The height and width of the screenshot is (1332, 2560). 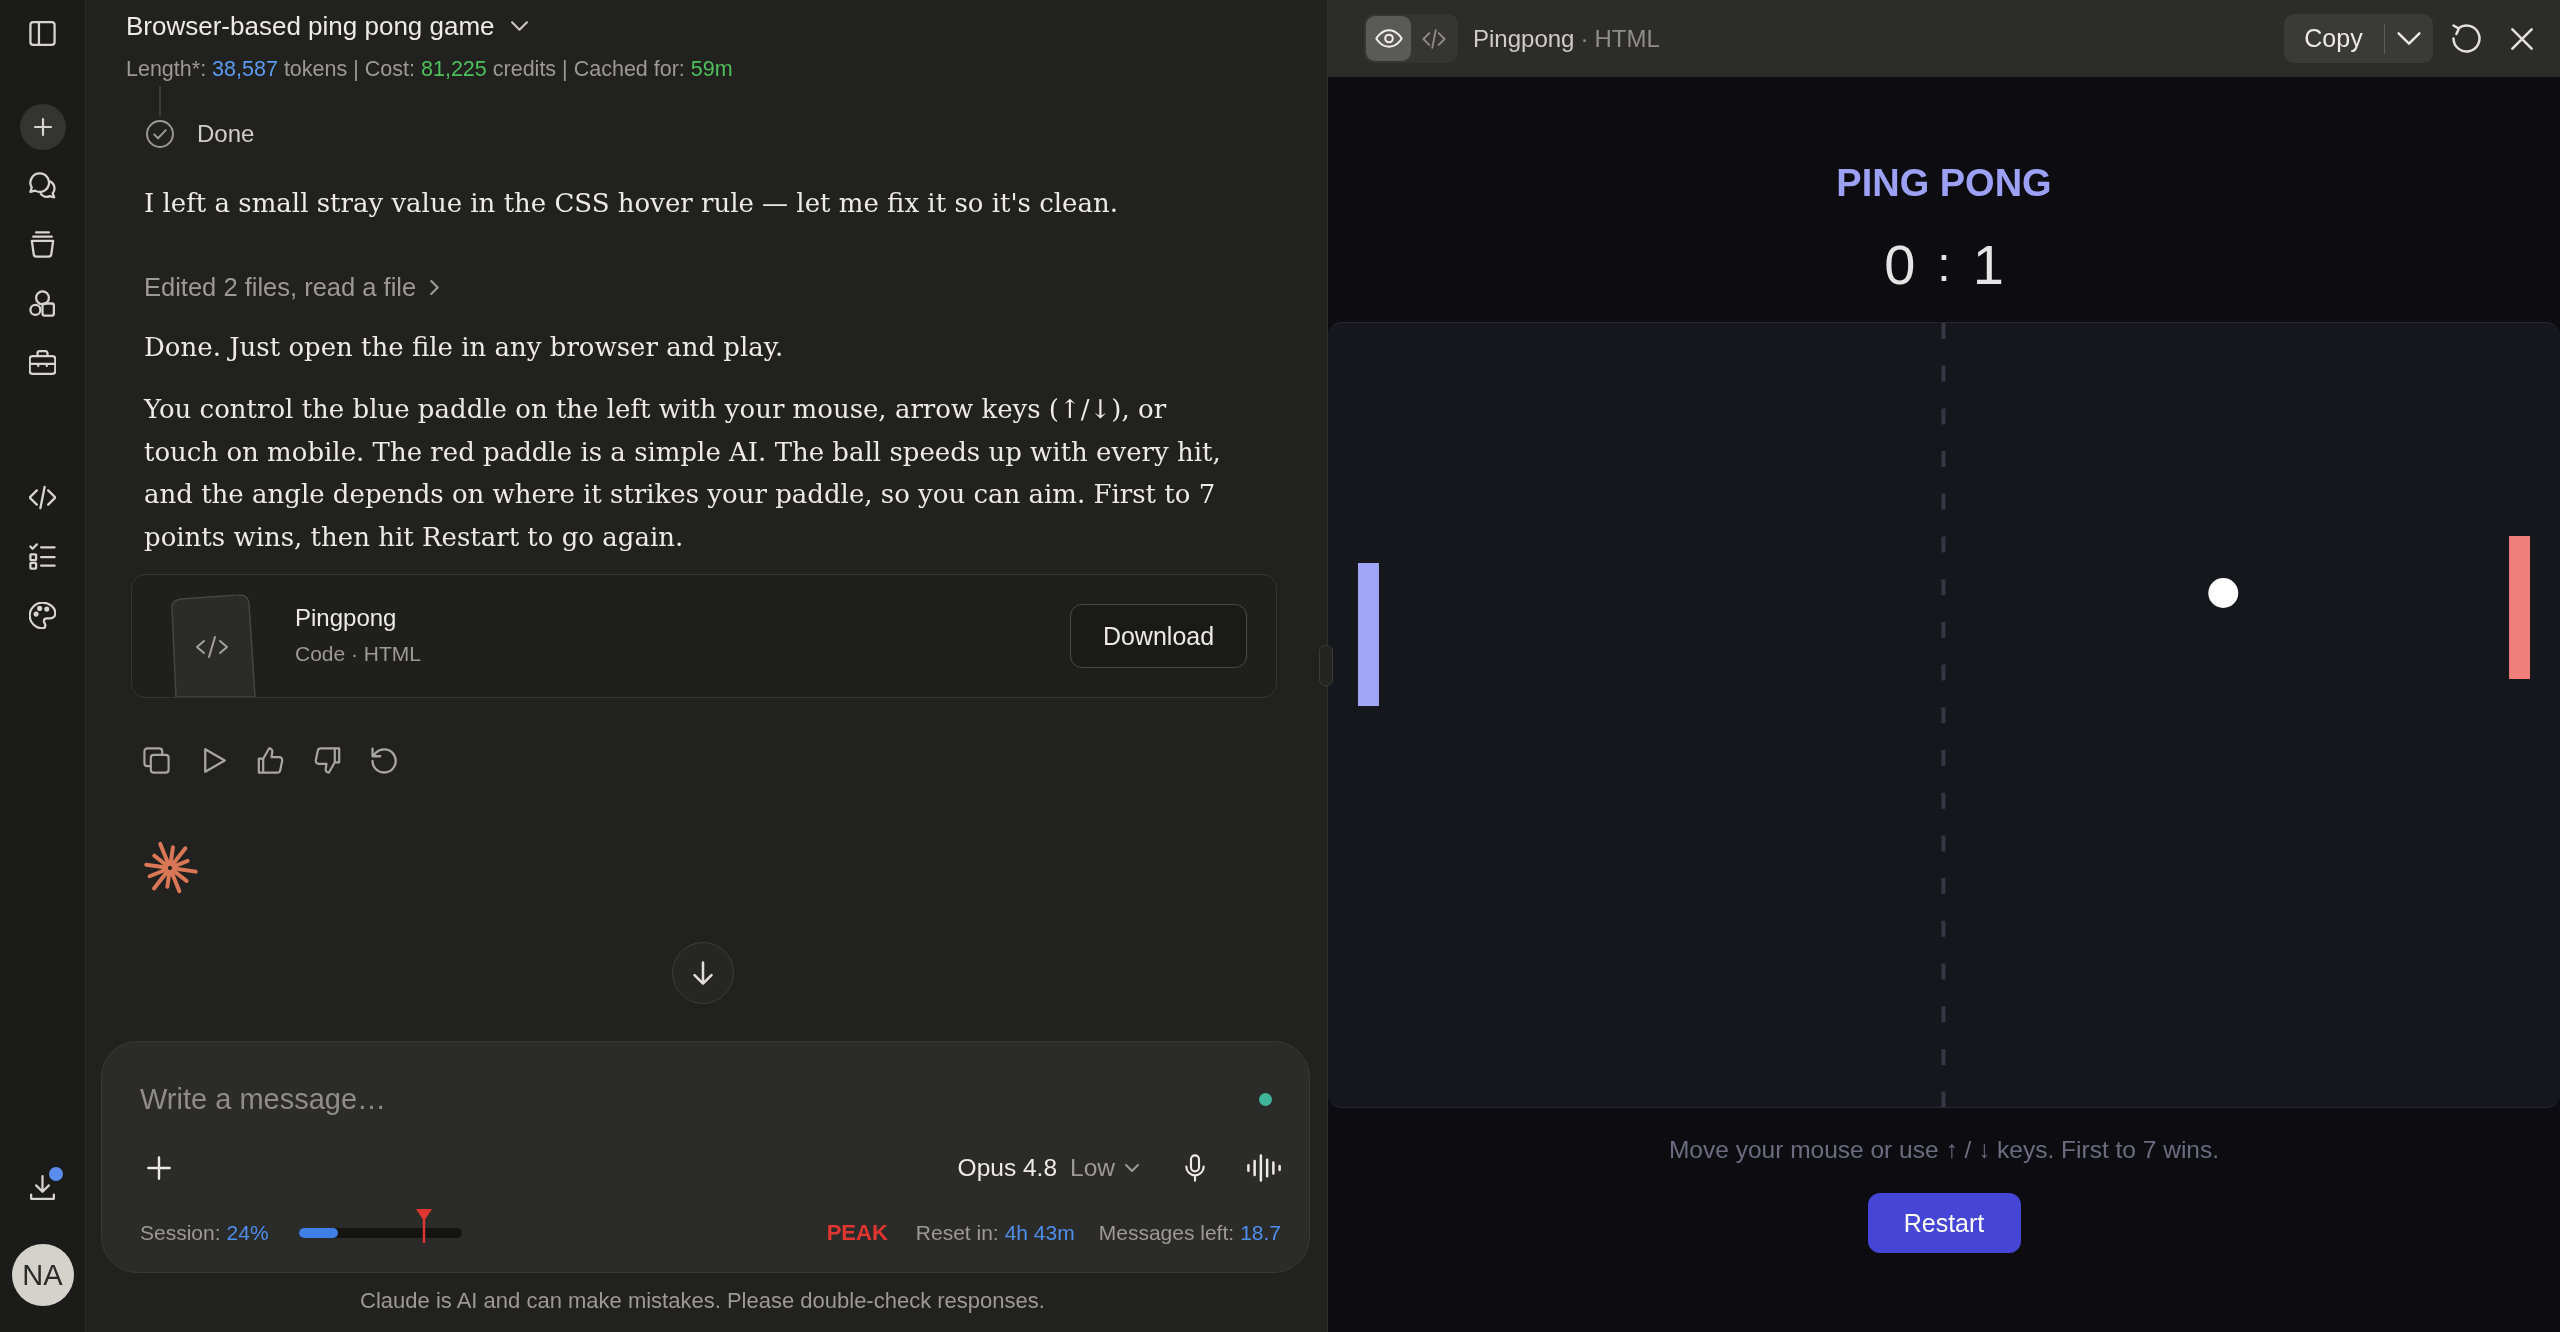 I want to click on chat-bubbles-icon, so click(x=42, y=185).